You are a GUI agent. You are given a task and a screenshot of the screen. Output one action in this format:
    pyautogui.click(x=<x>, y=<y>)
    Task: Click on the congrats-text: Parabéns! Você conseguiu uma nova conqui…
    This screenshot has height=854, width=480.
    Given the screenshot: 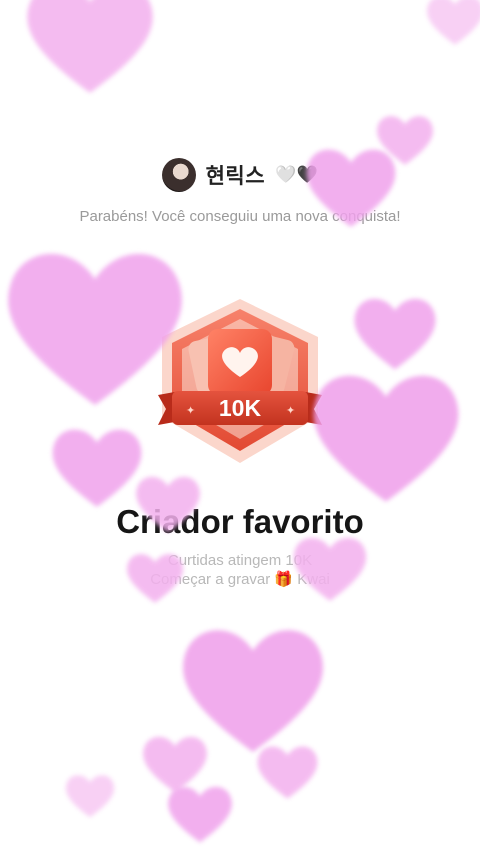 What is the action you would take?
    pyautogui.click(x=240, y=216)
    